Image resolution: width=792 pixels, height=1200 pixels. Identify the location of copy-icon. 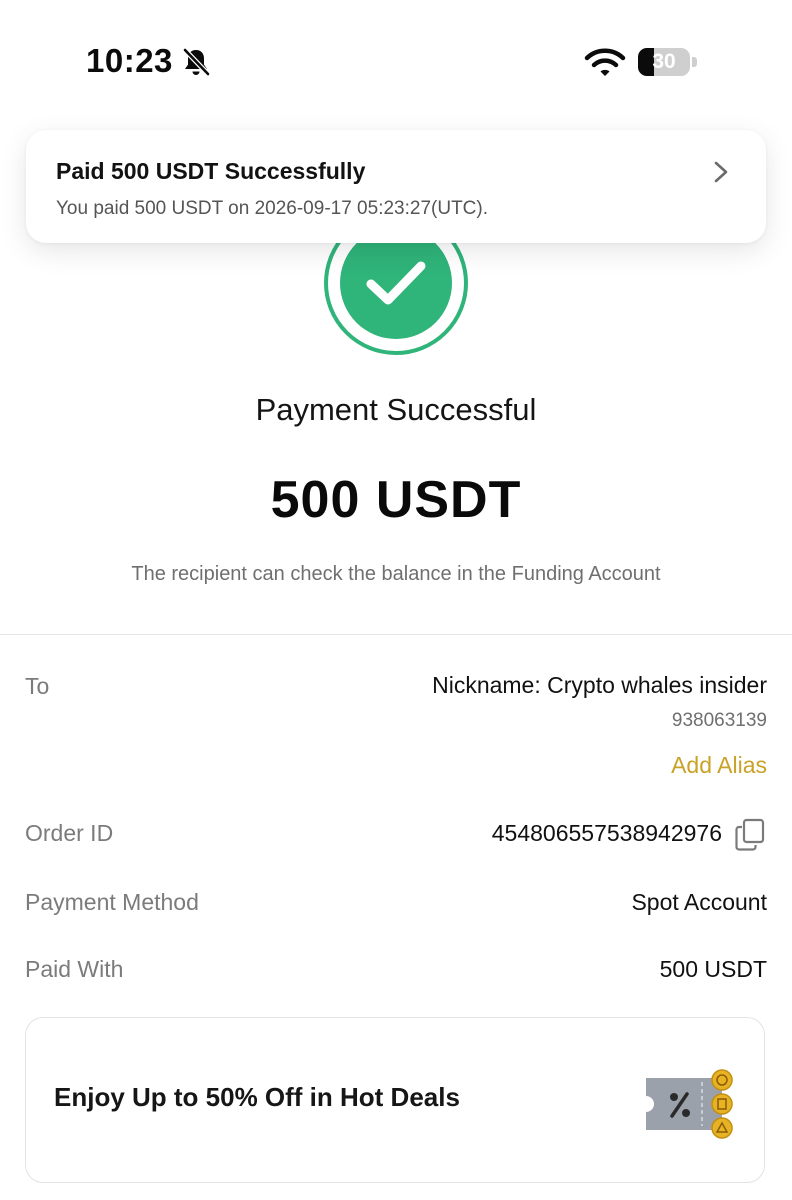
(750, 835).